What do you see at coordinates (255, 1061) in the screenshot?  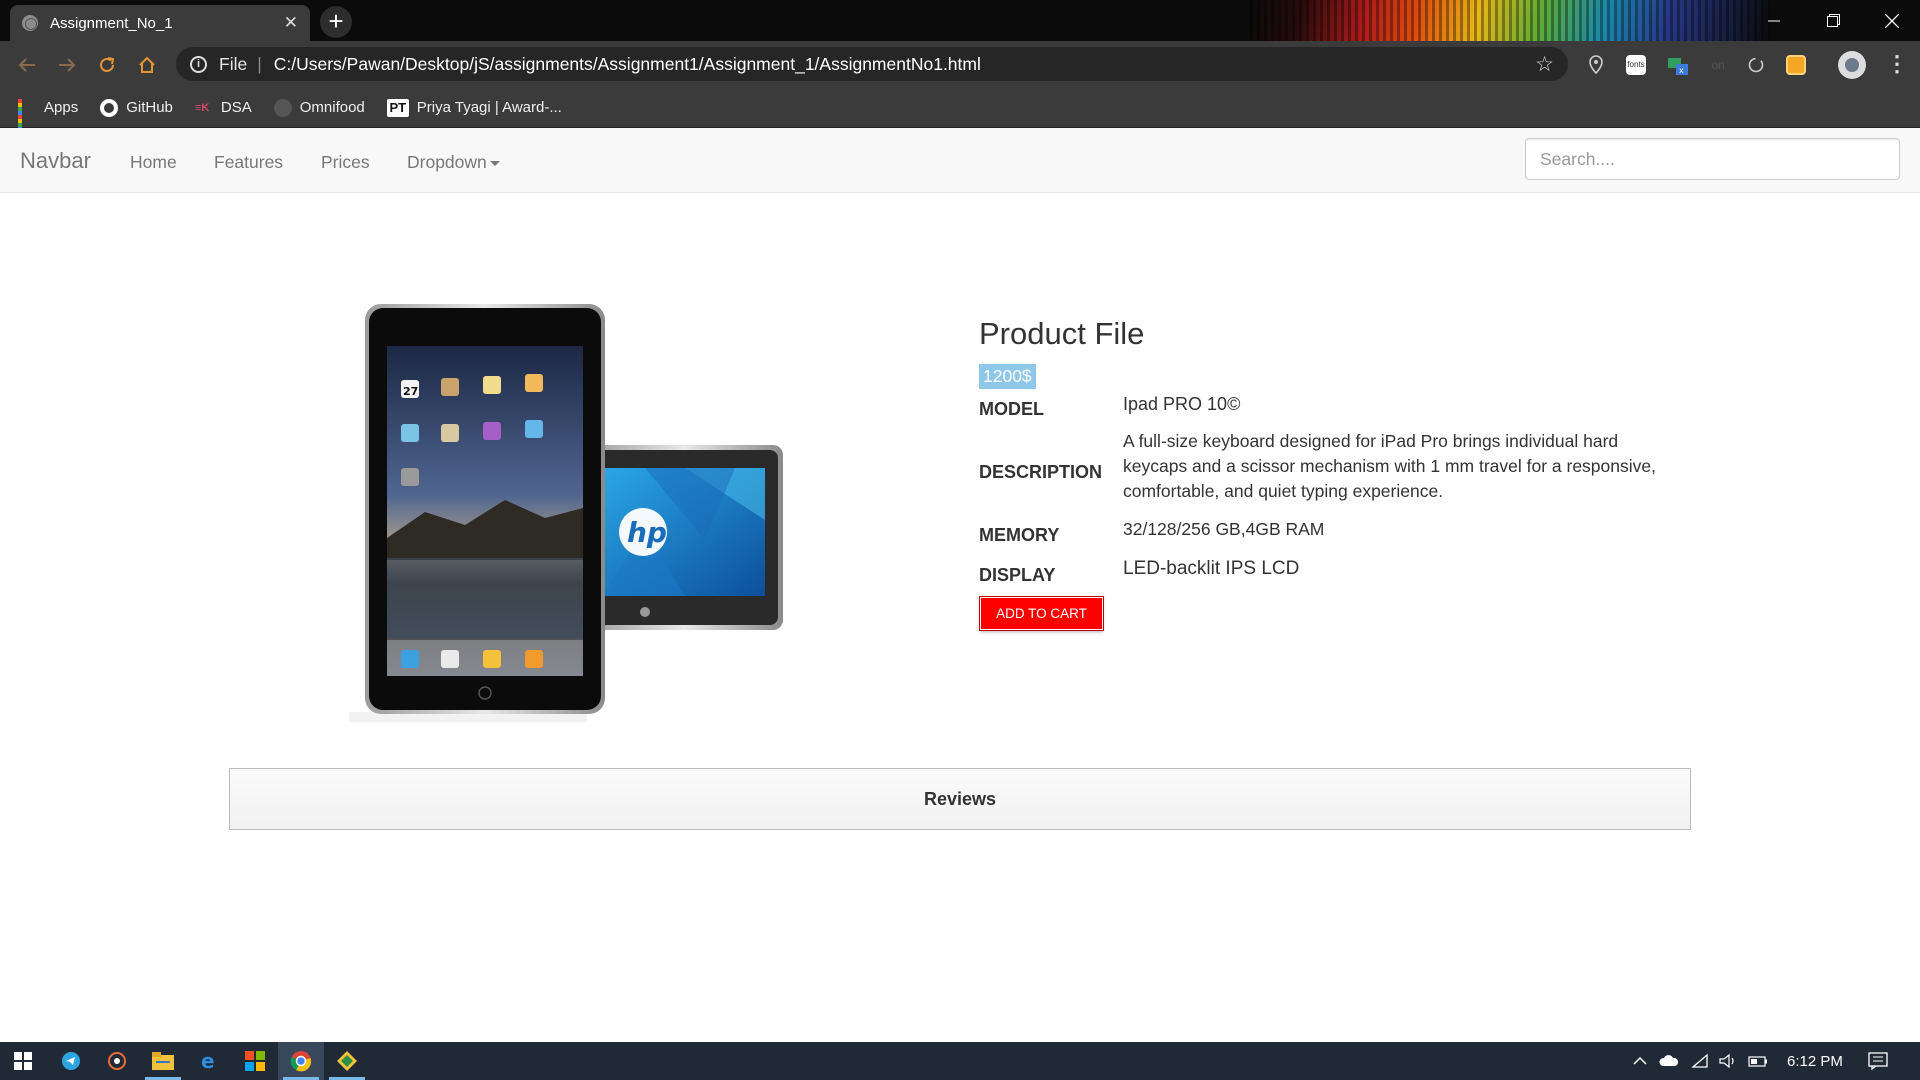 I see `store-icon` at bounding box center [255, 1061].